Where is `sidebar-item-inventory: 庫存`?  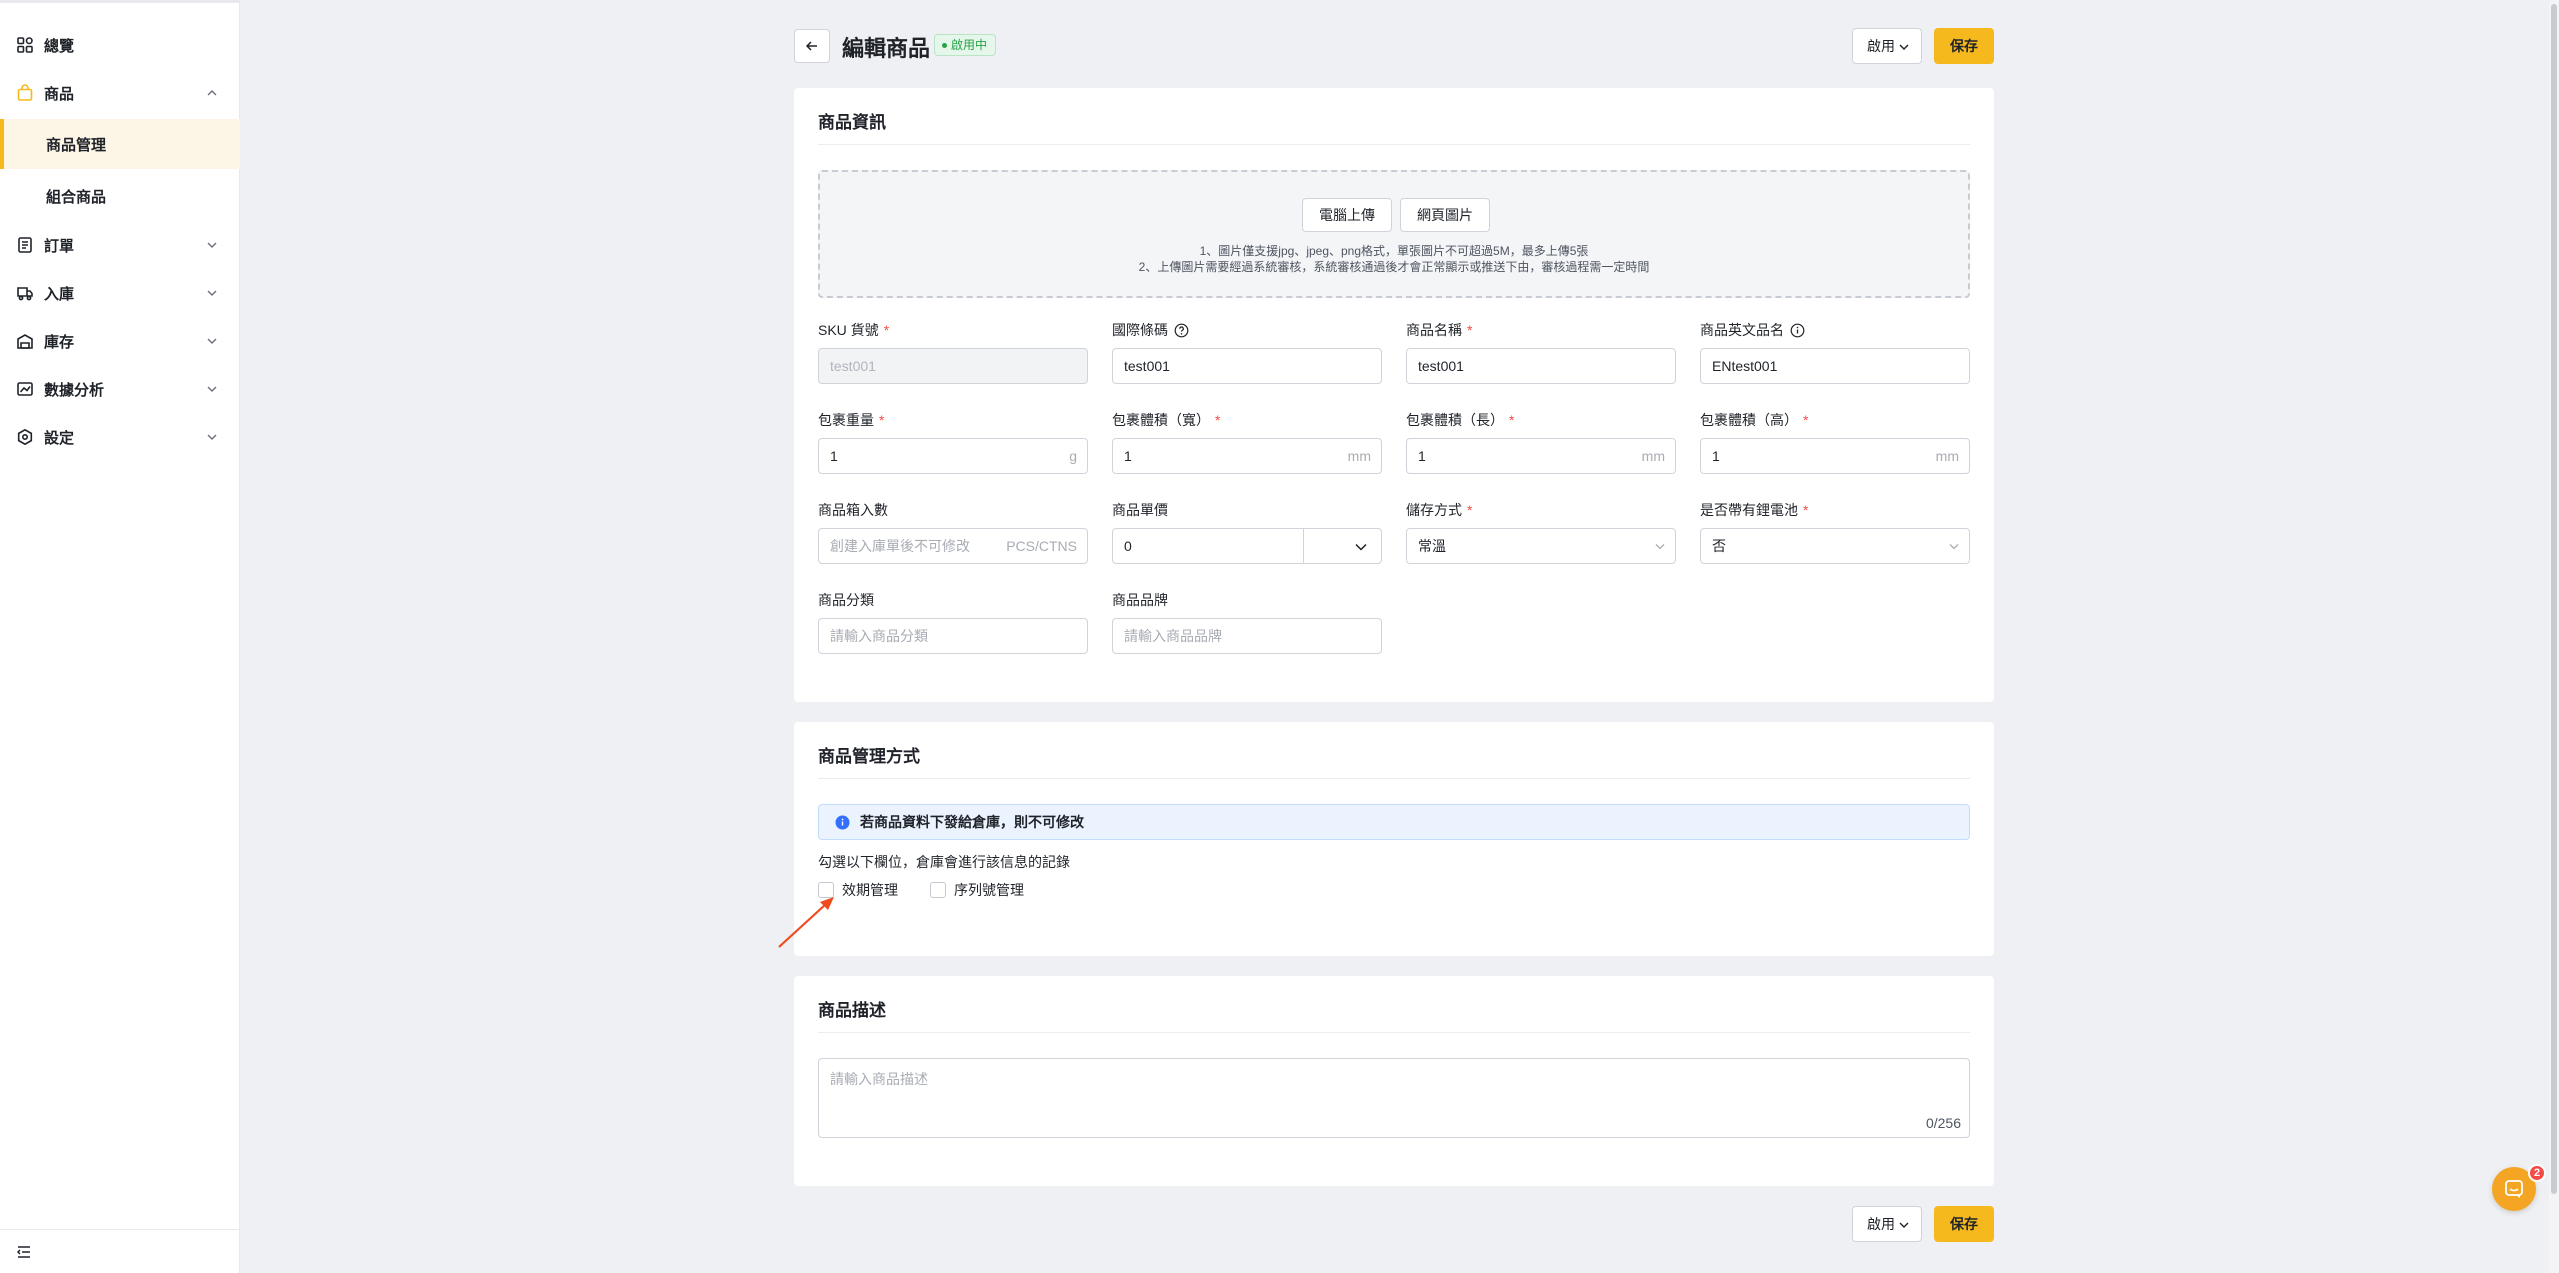 sidebar-item-inventory: 庫存 is located at coordinates (120, 341).